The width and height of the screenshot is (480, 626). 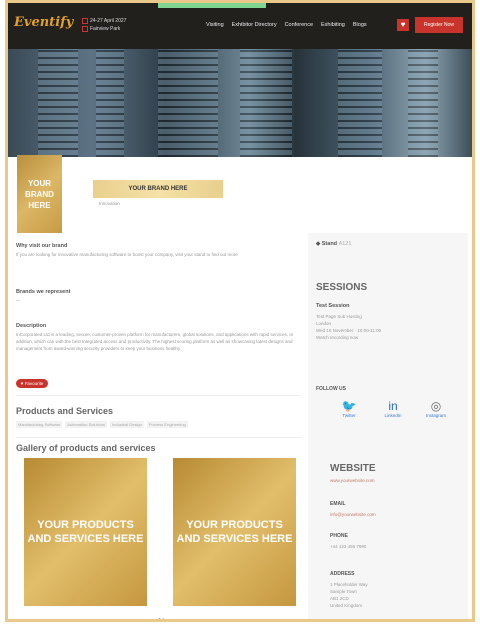 I want to click on instagram-link: ◎ Instagram, so click(x=436, y=408).